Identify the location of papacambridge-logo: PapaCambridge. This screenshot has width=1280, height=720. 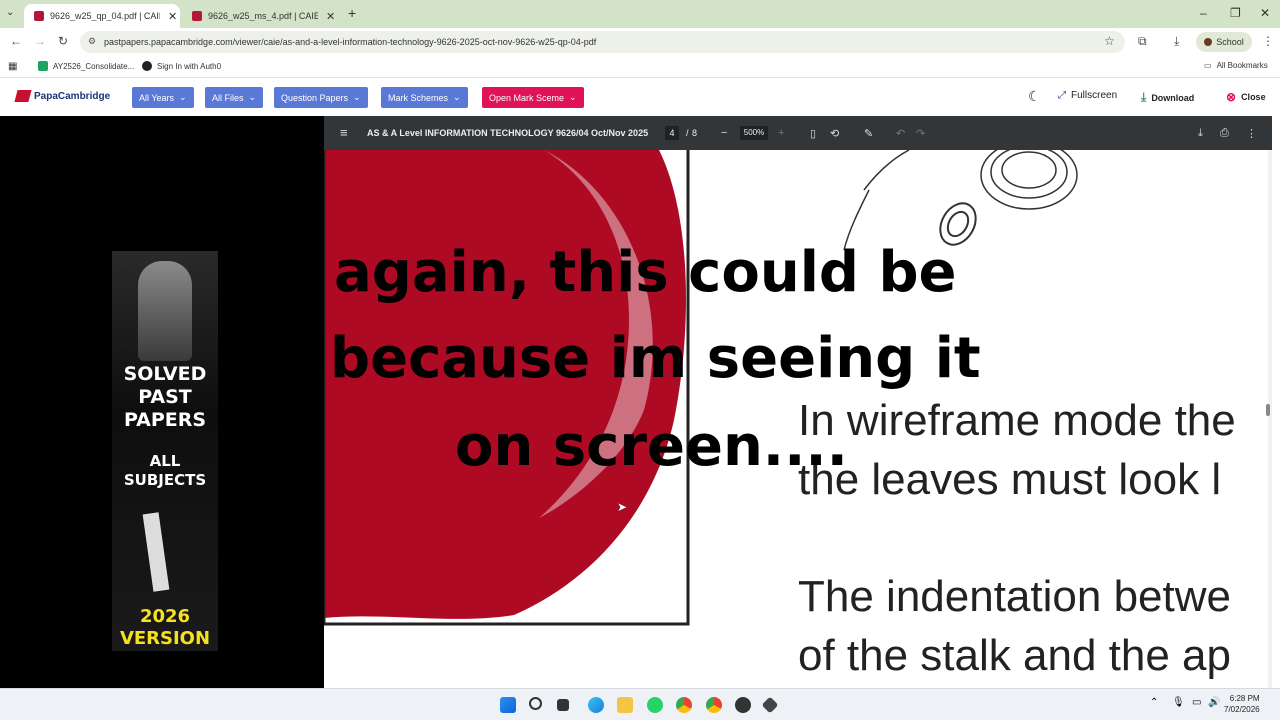
(62, 96).